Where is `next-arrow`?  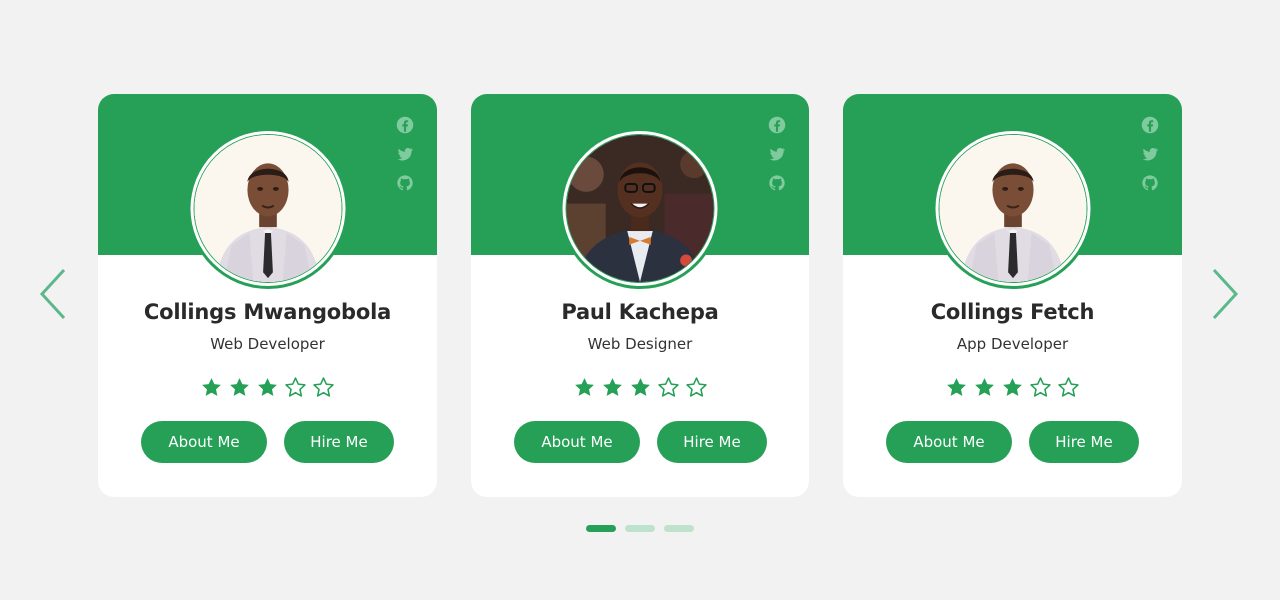
next-arrow is located at coordinates (1225, 294).